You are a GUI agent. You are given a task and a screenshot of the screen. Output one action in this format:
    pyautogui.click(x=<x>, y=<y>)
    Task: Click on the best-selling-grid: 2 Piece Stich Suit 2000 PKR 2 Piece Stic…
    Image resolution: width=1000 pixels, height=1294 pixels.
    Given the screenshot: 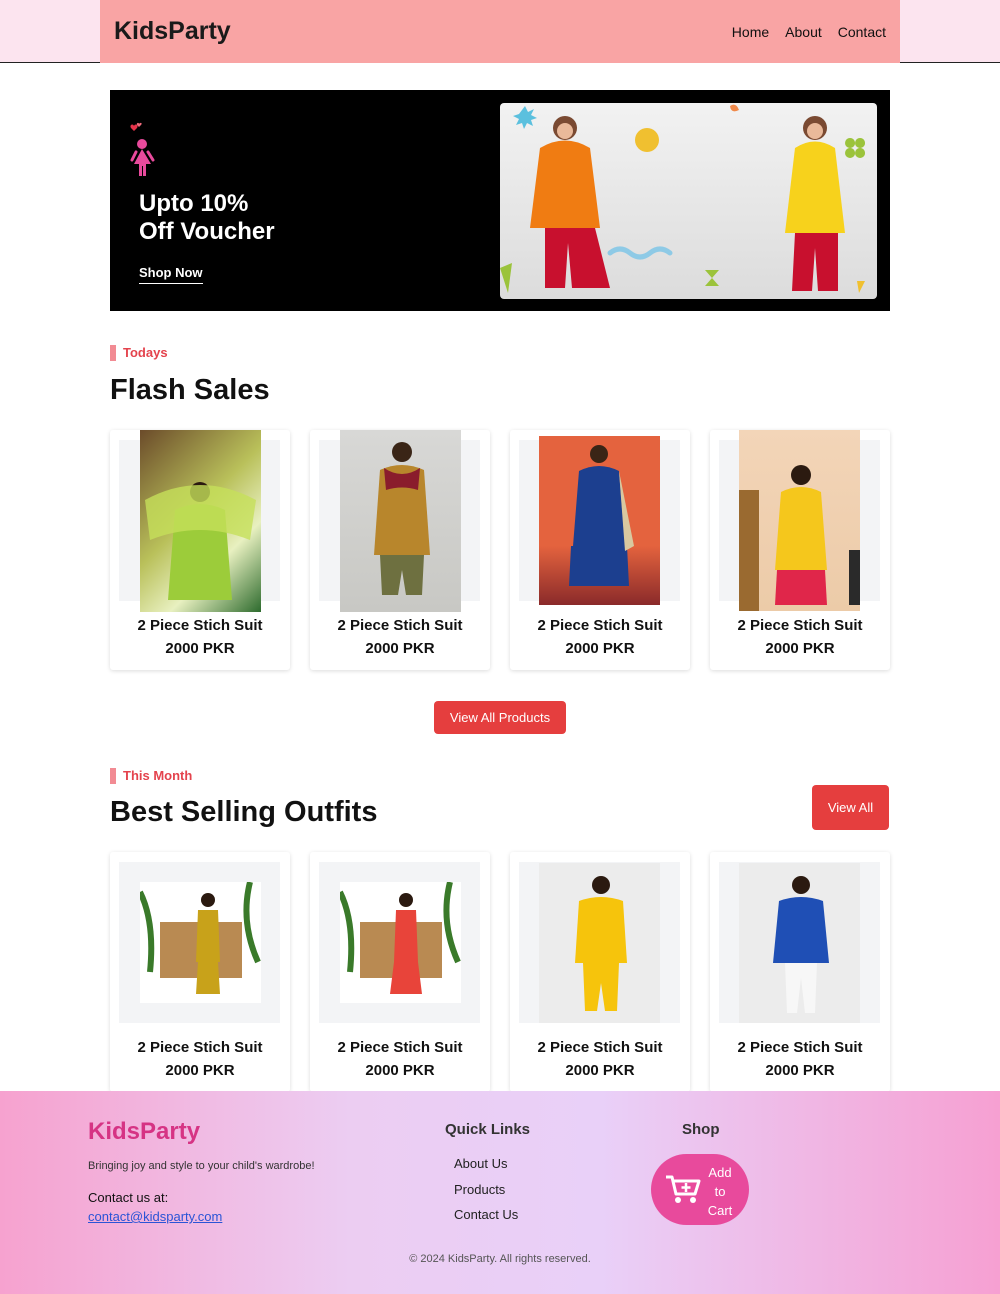 What is the action you would take?
    pyautogui.click(x=500, y=972)
    